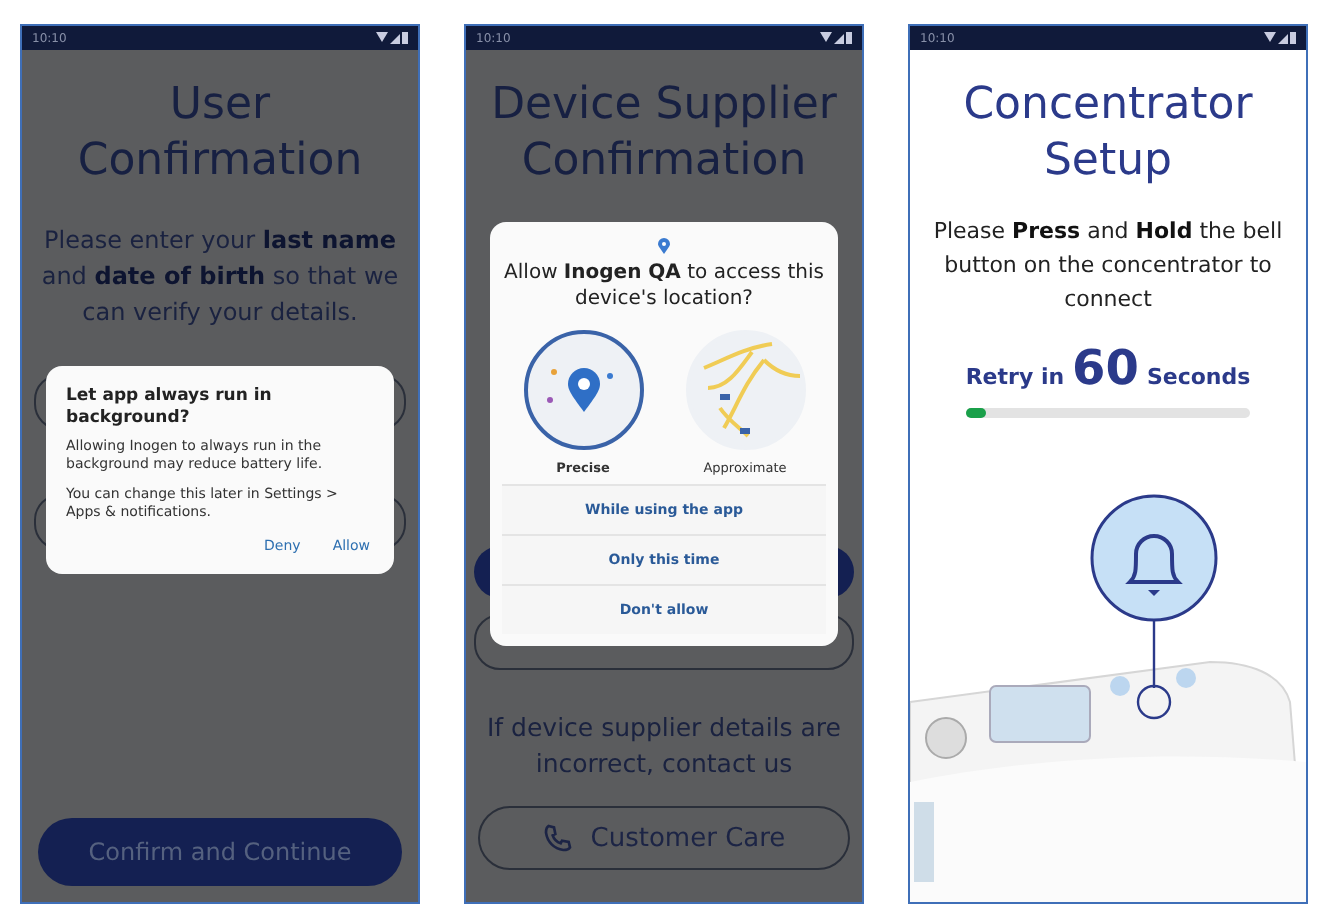 This screenshot has height=908, width=1328. Describe the element at coordinates (664, 746) in the screenshot. I see `contact-text: If device supplier details are incorrect, contact us` at that location.